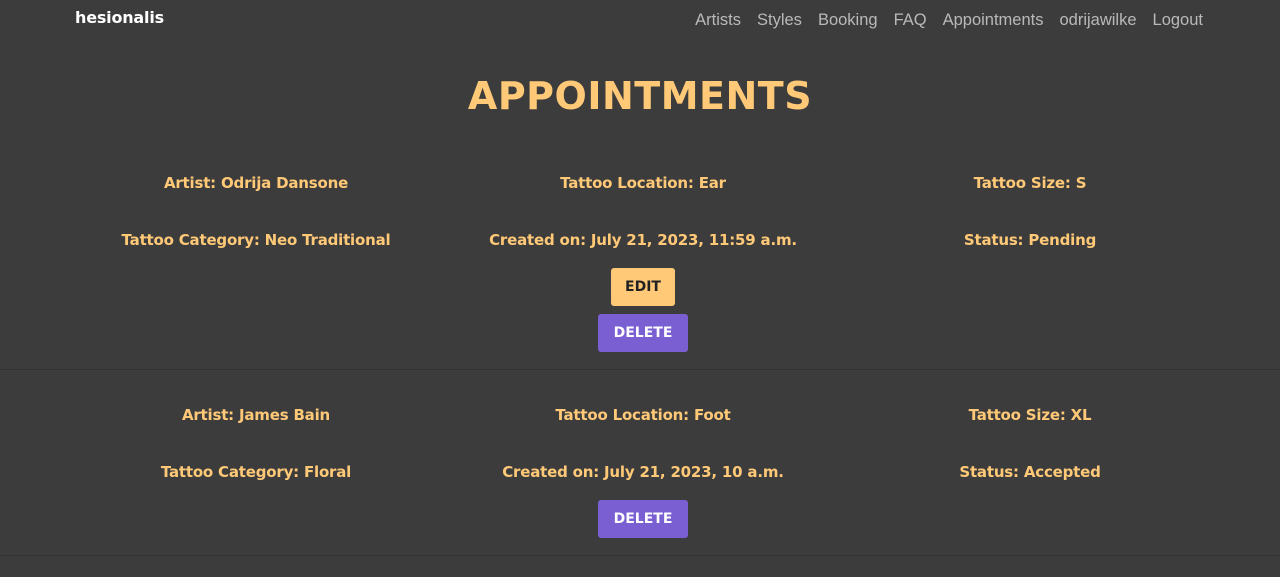 The width and height of the screenshot is (1280, 577). I want to click on appointment-created: Created on: July 21, 2023, 11:59 a.m., so click(643, 240).